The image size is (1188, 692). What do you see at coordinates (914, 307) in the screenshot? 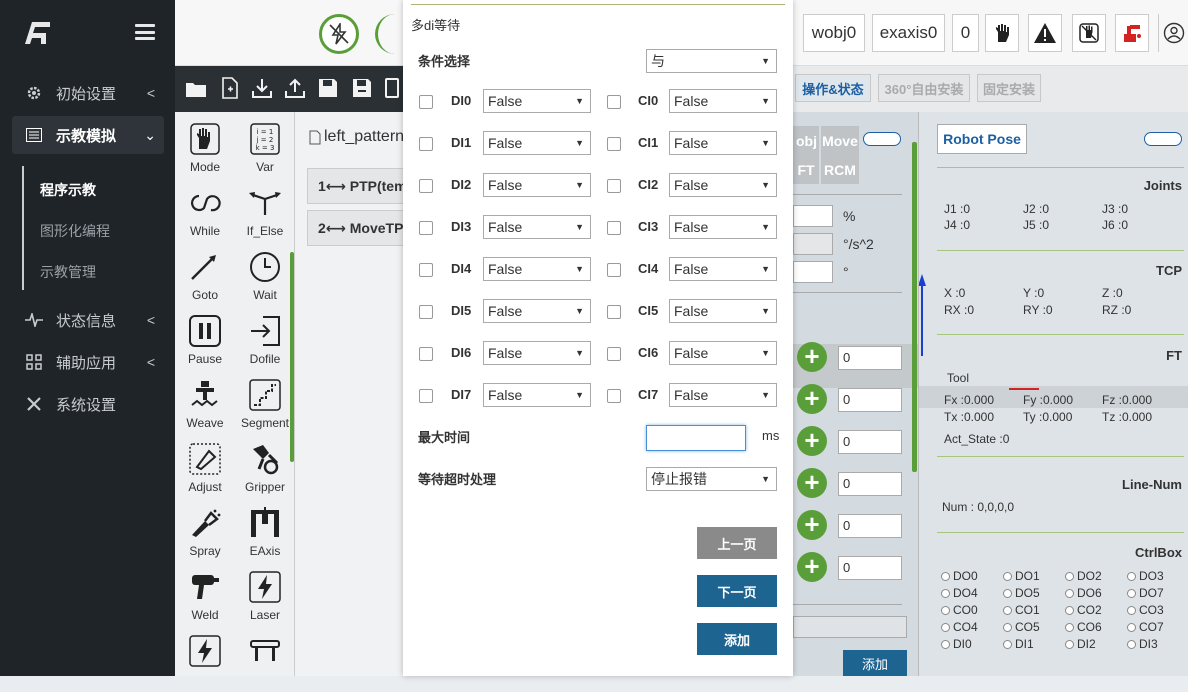
I see `mid-scrollbar` at bounding box center [914, 307].